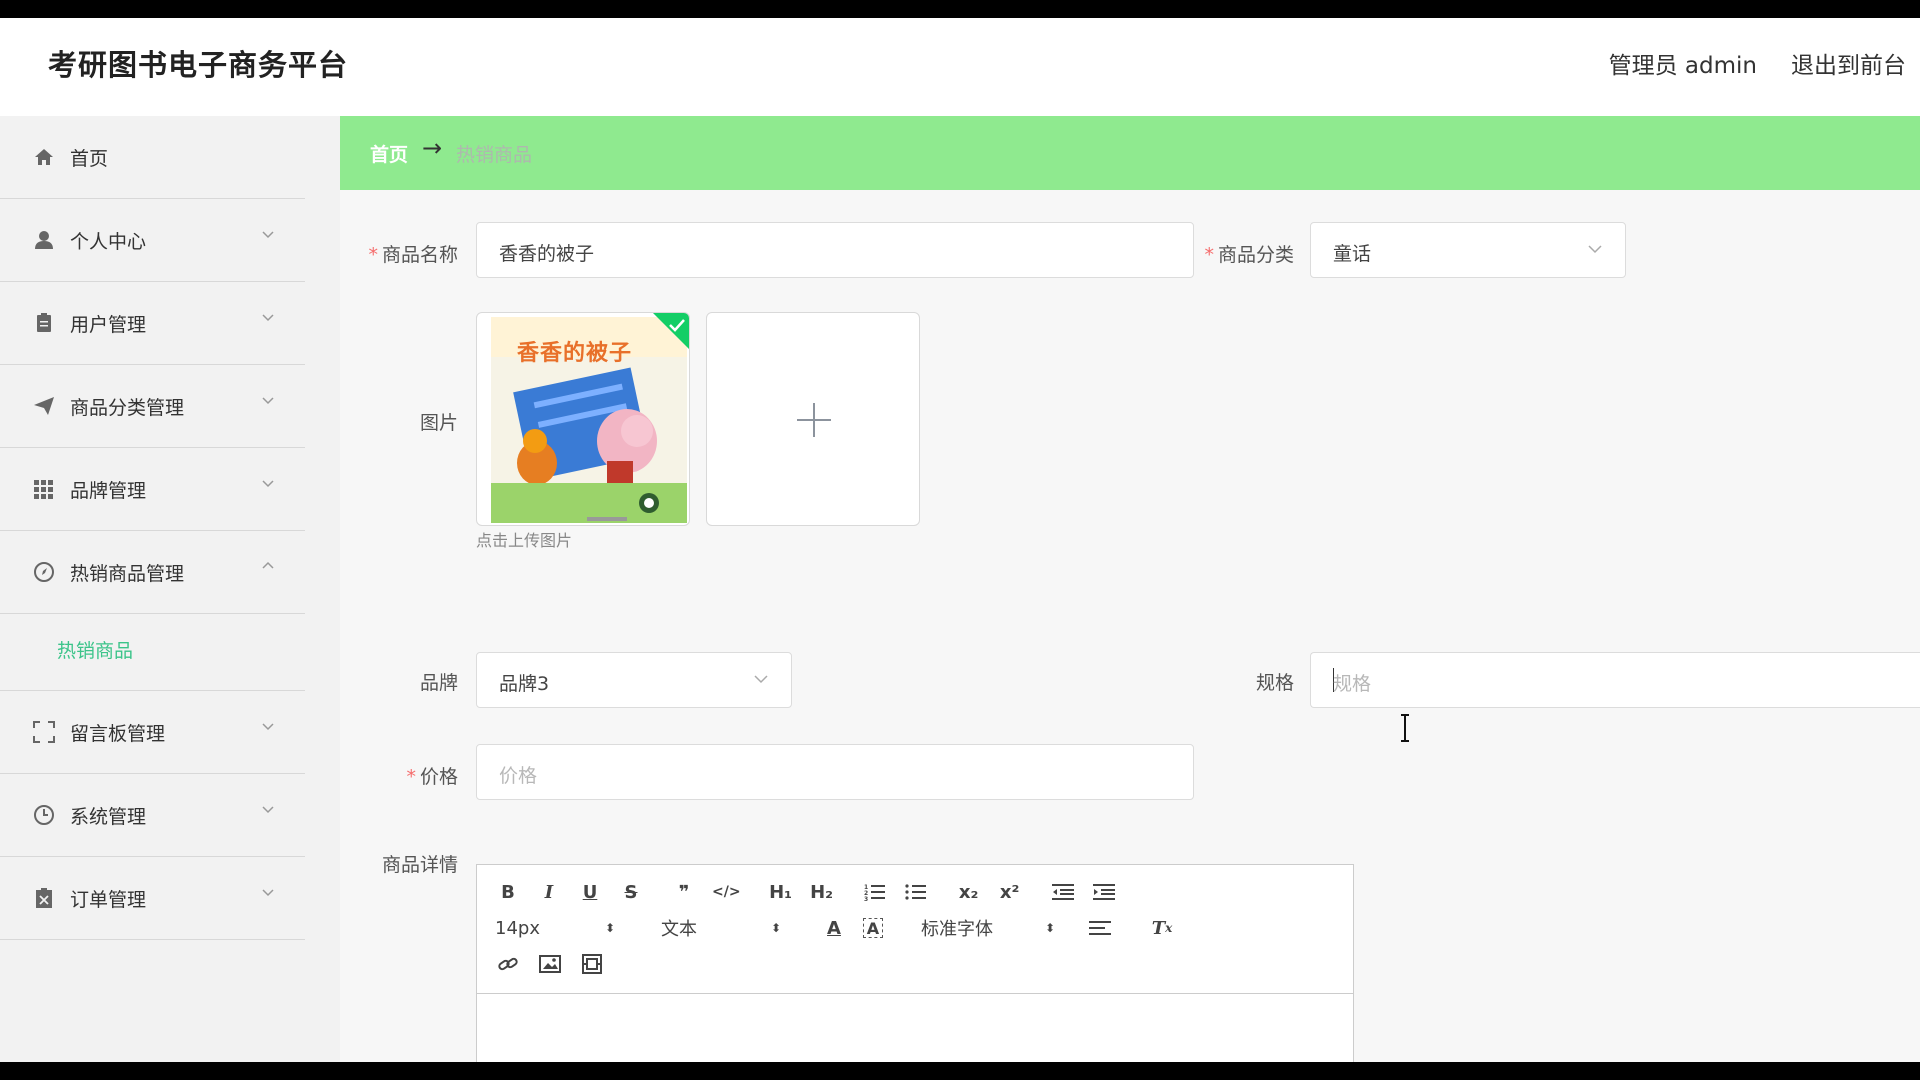 This screenshot has width=1920, height=1080. I want to click on chevron-up-icon, so click(268, 565).